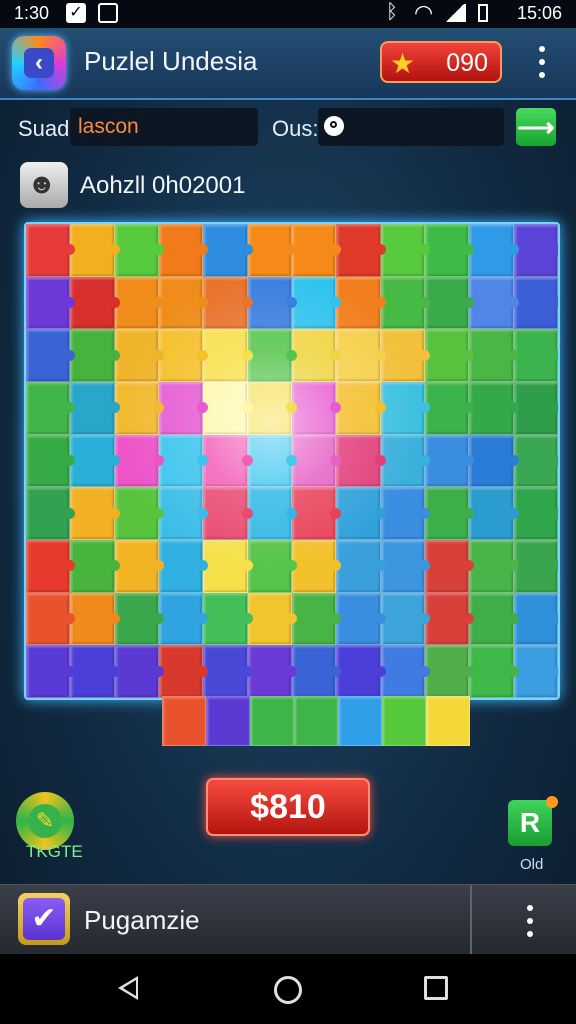  I want to click on home-icon, so click(288, 990).